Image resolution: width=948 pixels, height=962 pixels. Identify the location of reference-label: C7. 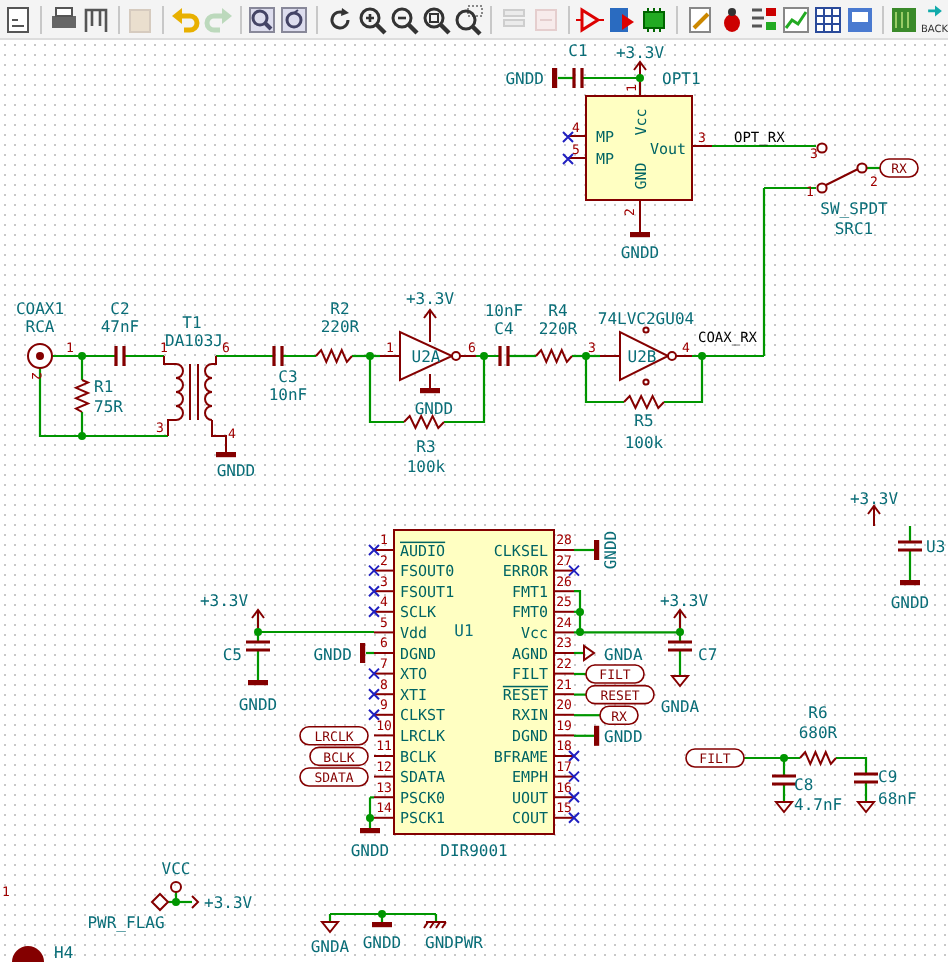
(708, 655).